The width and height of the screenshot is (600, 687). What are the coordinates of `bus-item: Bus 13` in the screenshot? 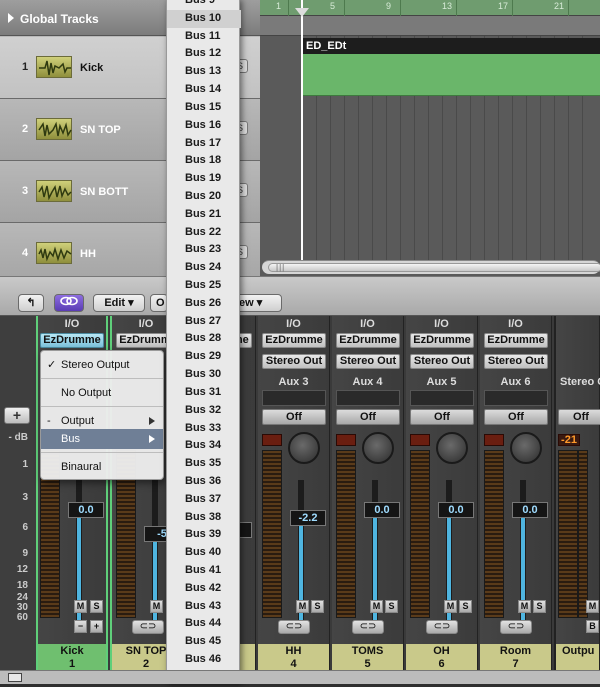 It's located at (204, 72).